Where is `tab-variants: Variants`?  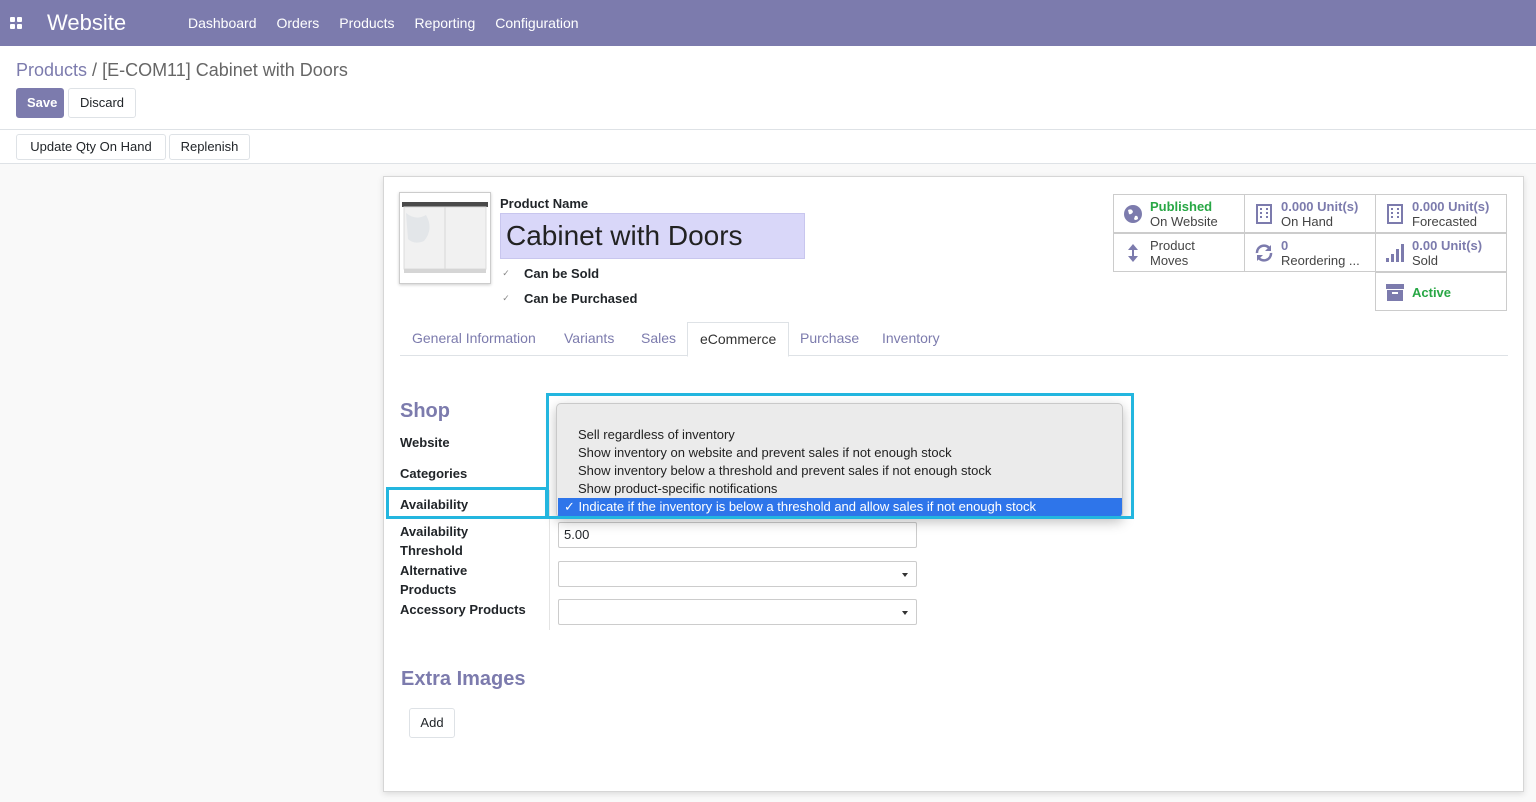
tab-variants: Variants is located at coordinates (589, 339).